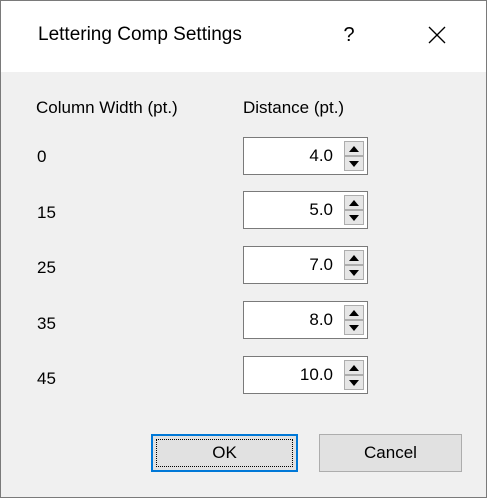  I want to click on distance-spinbox: 8.0, so click(305, 320).